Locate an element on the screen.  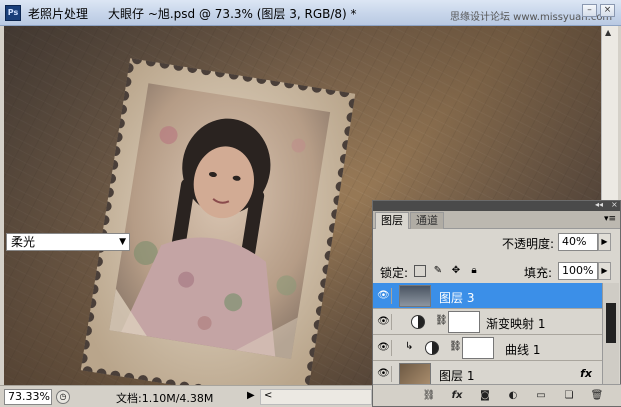
adjustment-icon: ◐ is located at coordinates (513, 396).